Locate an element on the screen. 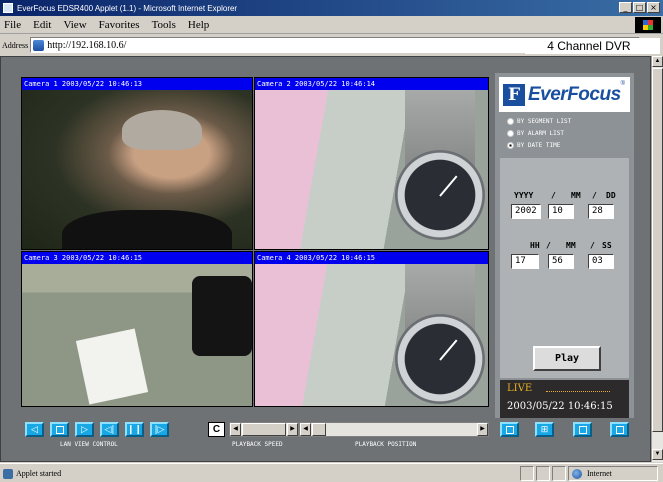 This screenshot has height=482, width=663. step-forward-icon: |▷ is located at coordinates (159, 429).